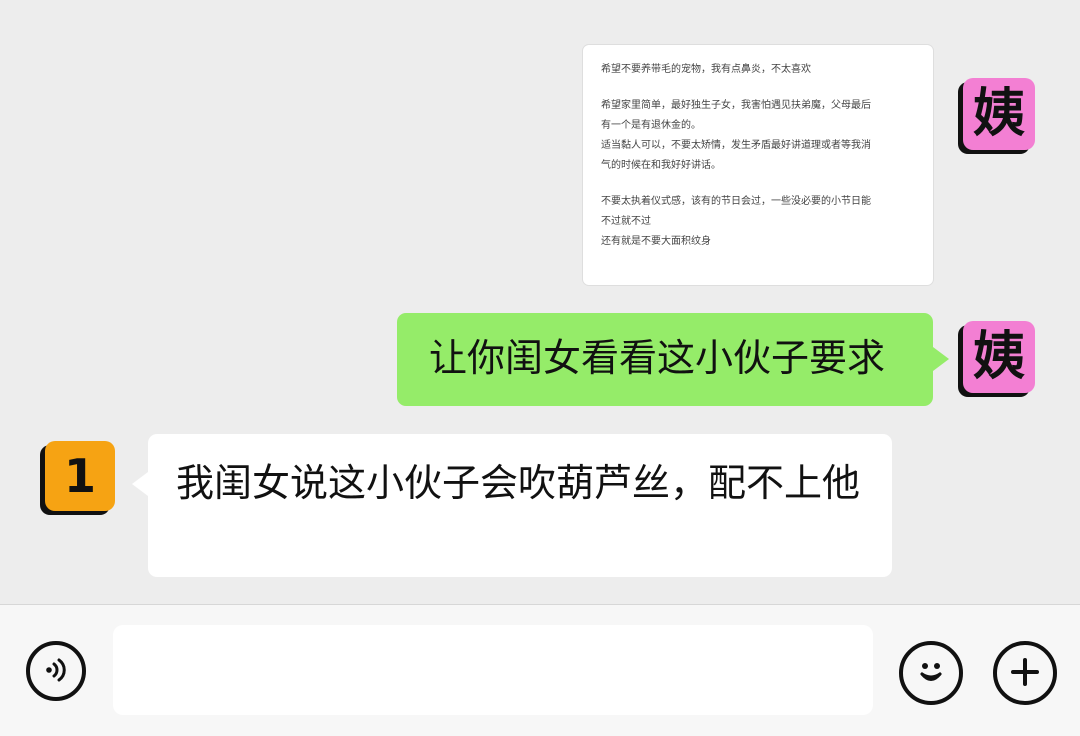 The height and width of the screenshot is (736, 1080). Describe the element at coordinates (736, 201) in the screenshot. I see `image-text-line: 不要太执着仪式感，该有的节日会过，一些没必要的小节日能` at that location.